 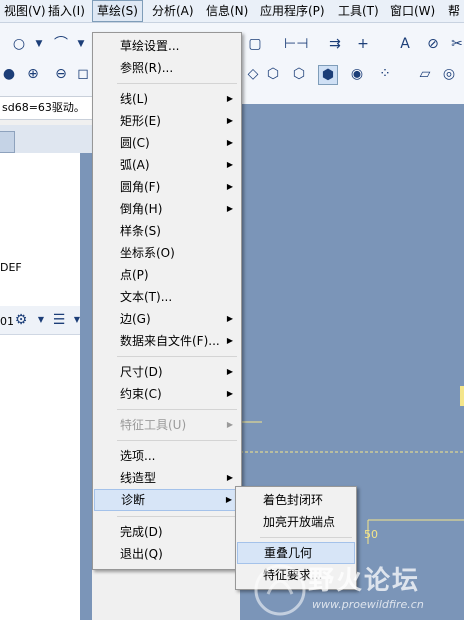 I want to click on submenu-item-highlight-open-ends: 加亮开放端点, so click(x=296, y=522).